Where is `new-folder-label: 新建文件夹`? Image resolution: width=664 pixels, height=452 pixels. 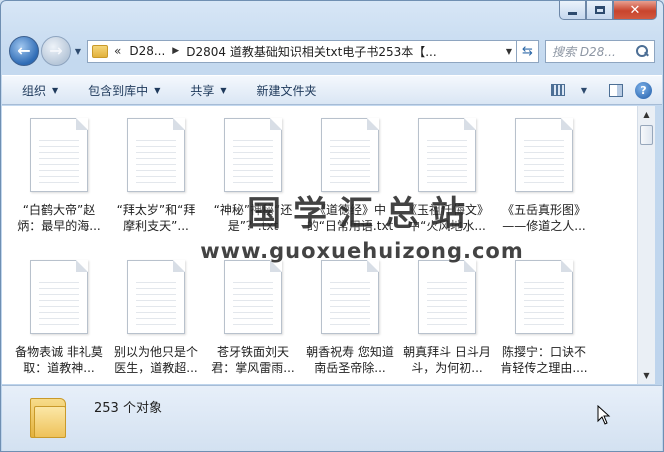 new-folder-label: 新建文件夹 is located at coordinates (286, 90).